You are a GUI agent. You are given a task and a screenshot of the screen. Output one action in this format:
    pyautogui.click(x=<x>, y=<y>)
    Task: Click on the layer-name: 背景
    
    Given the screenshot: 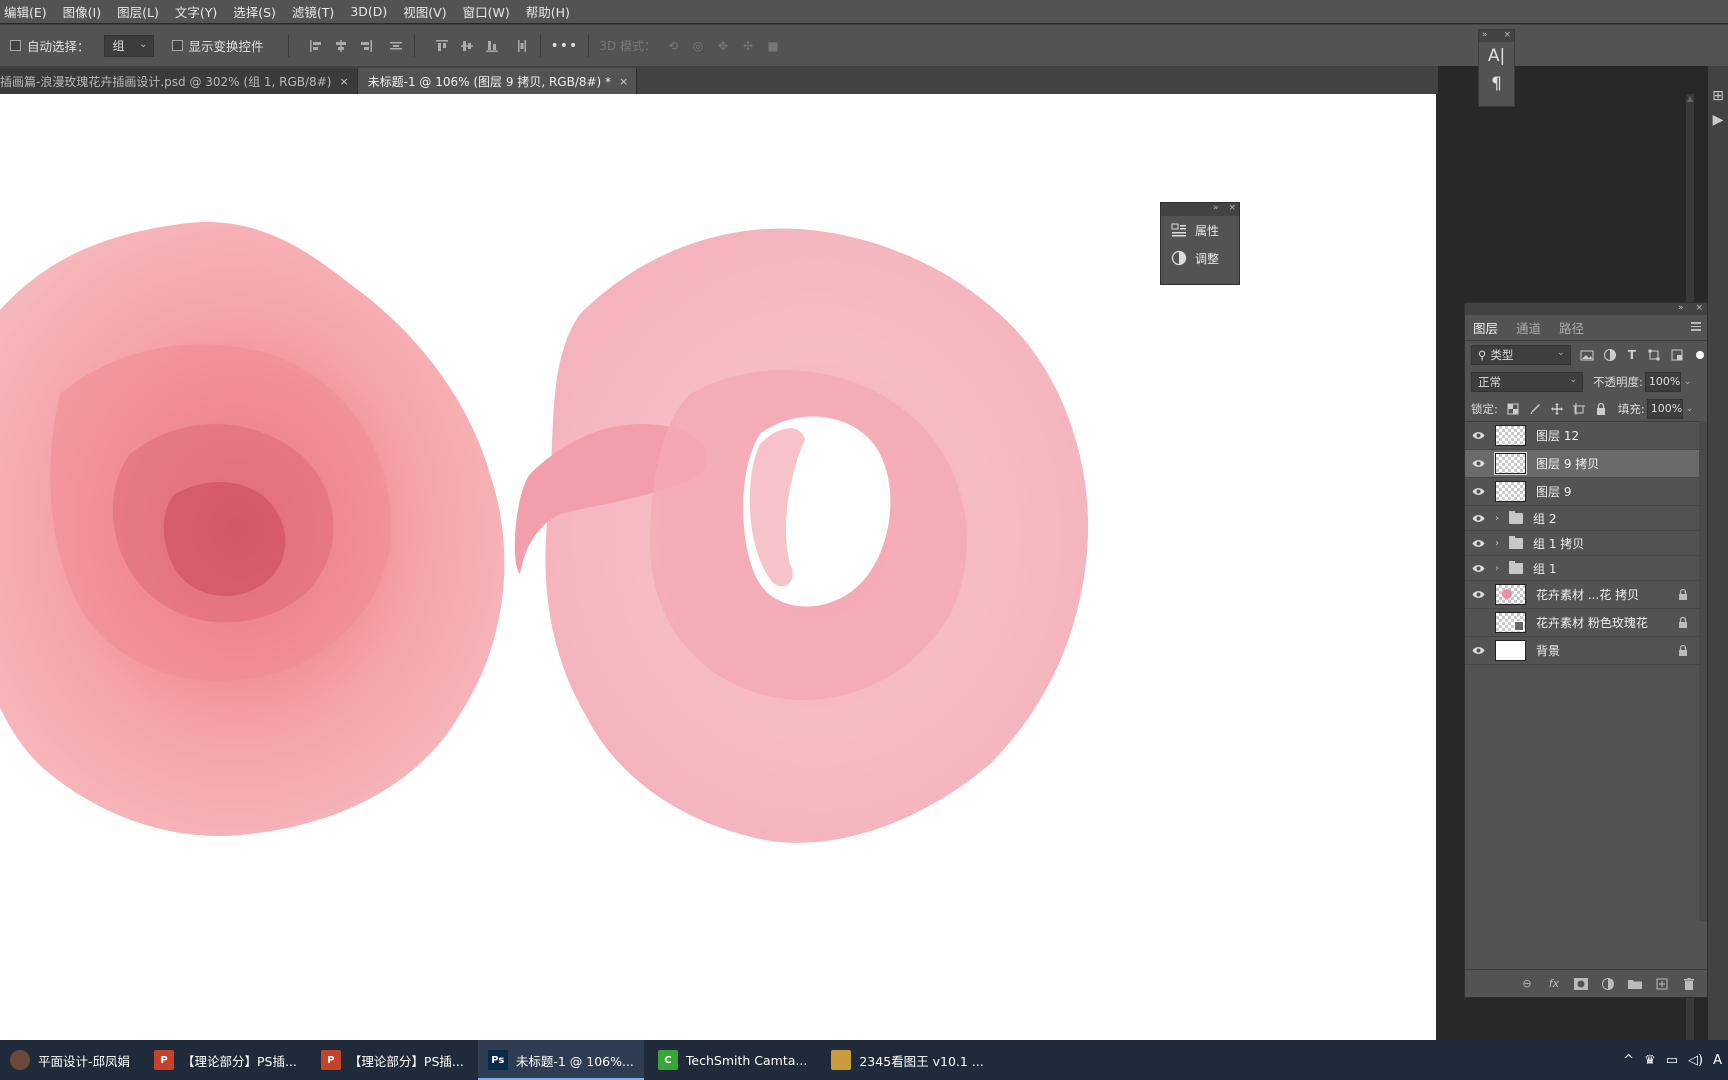 What is the action you would take?
    pyautogui.click(x=1548, y=650)
    